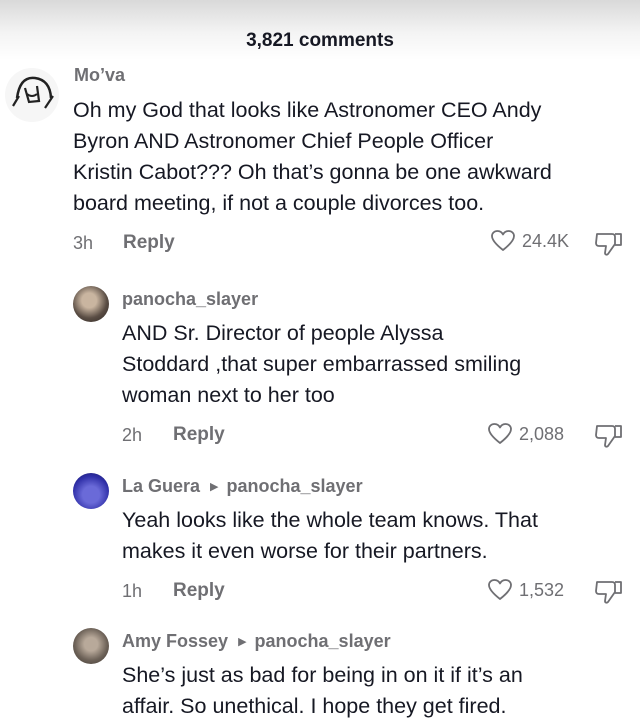  I want to click on comment-username: Mo’va, so click(99, 75).